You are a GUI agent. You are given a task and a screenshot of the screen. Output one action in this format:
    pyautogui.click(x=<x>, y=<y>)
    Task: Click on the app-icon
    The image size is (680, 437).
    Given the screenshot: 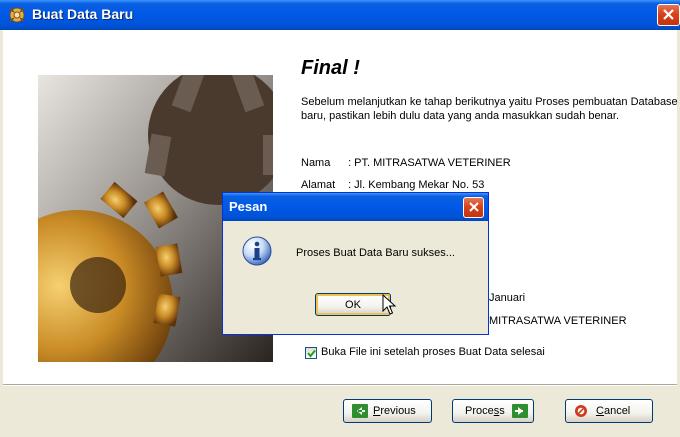 What is the action you would take?
    pyautogui.click(x=17, y=15)
    